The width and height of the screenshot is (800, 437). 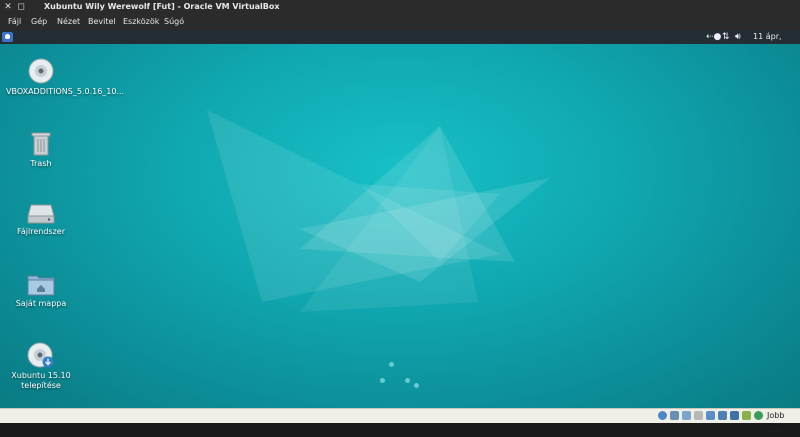 I want to click on usb-icon, so click(x=686, y=415).